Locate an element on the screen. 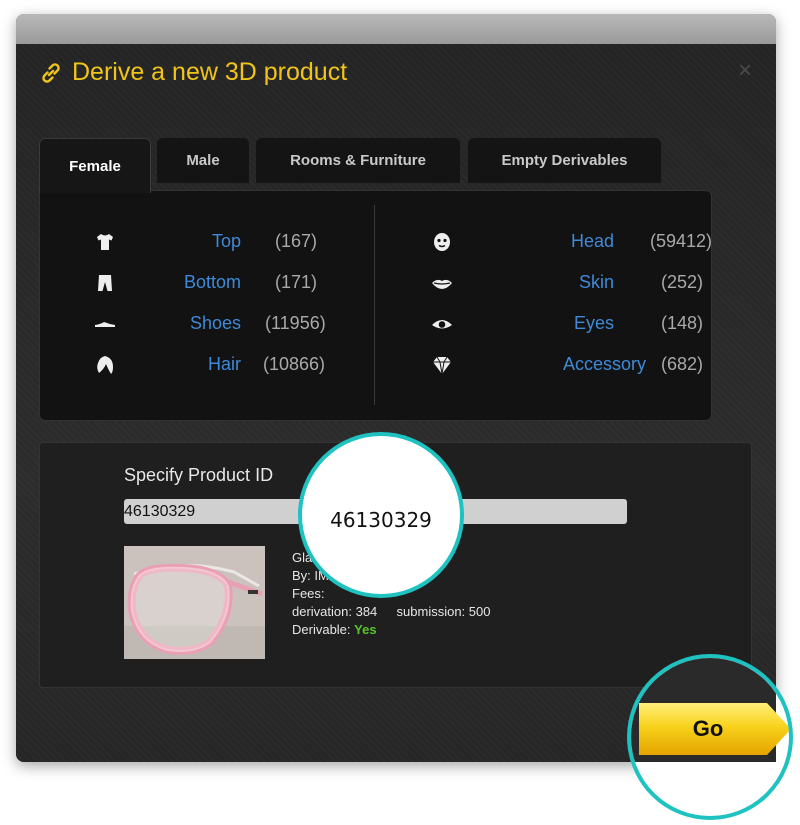 The width and height of the screenshot is (800, 825). dialog-title: Derive a new 3D product is located at coordinates (192, 72).